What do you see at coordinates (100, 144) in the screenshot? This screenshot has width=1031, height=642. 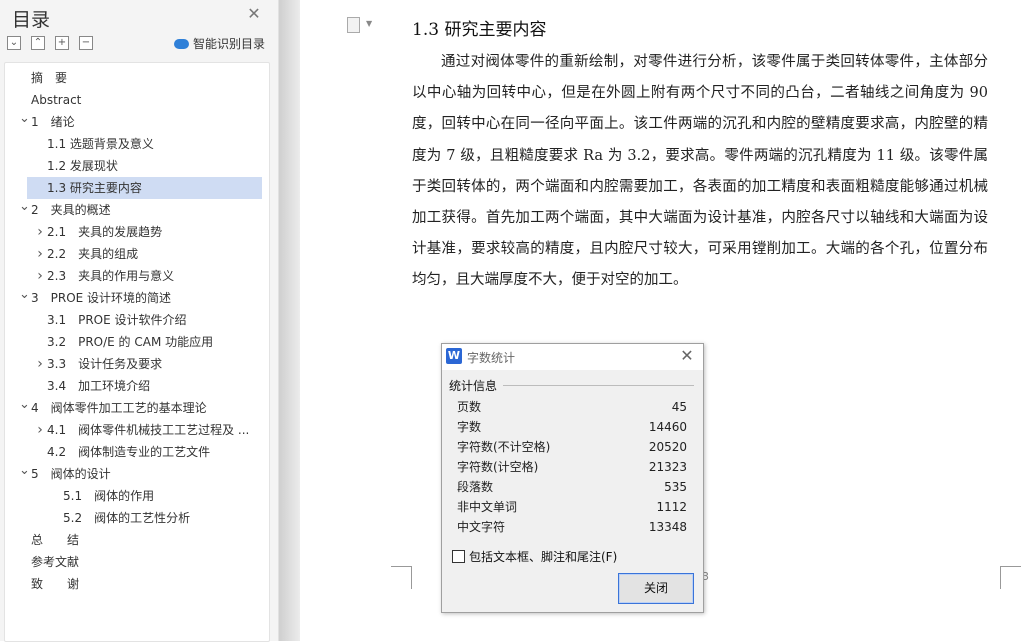 I see `toc-item-label: 1.1 选题背景及意义` at bounding box center [100, 144].